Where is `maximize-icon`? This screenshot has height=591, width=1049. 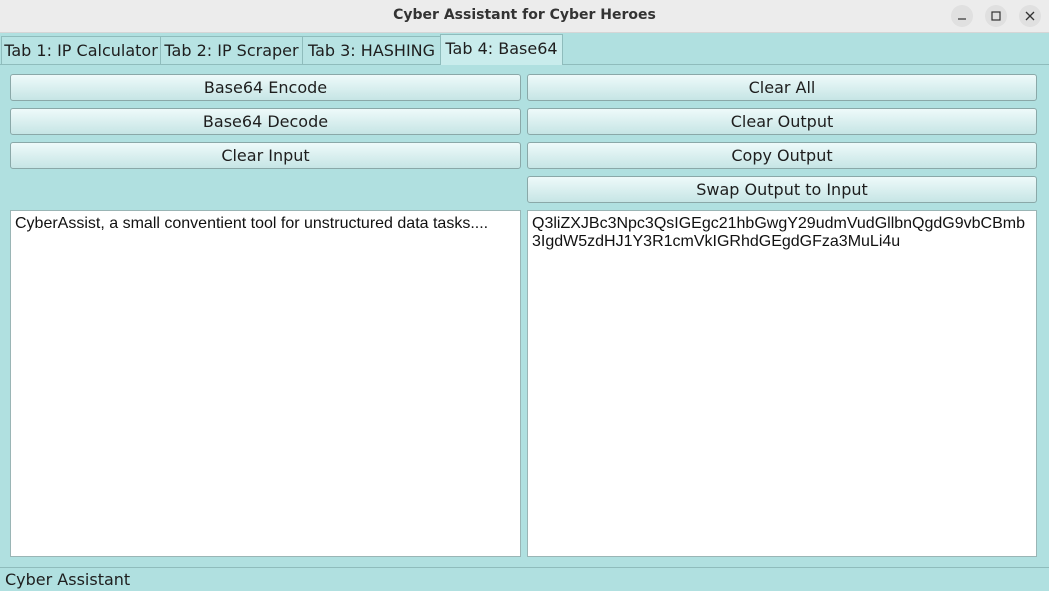
maximize-icon is located at coordinates (996, 16).